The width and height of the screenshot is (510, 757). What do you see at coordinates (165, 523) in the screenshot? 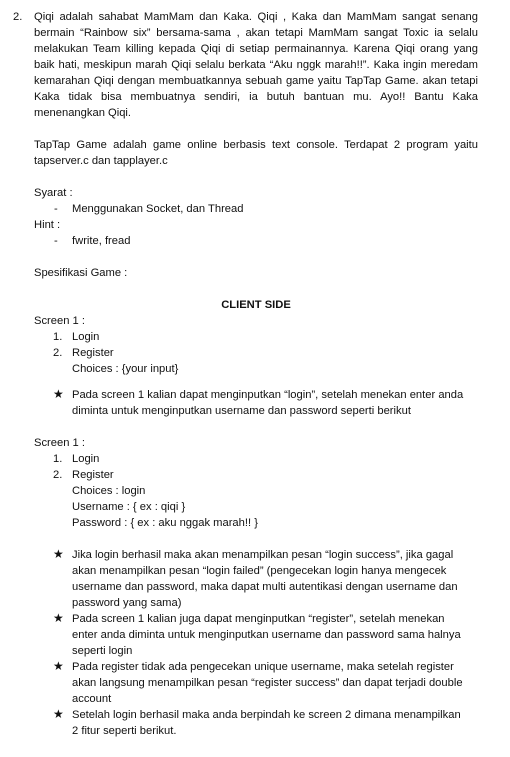
I see `password-line: Password : { ex : aku nggak marah!! }` at bounding box center [165, 523].